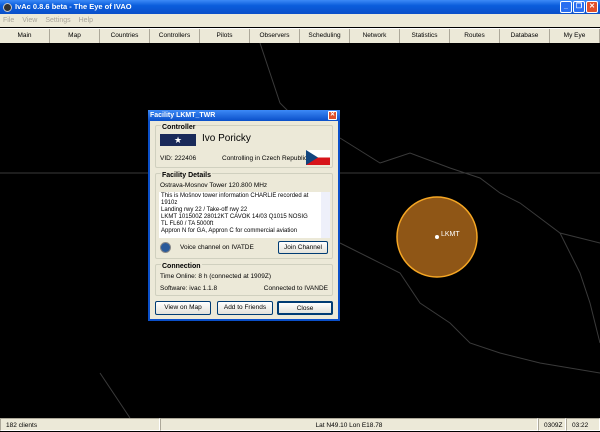 The image size is (600, 432). I want to click on controller-heading: Controller, so click(179, 127).